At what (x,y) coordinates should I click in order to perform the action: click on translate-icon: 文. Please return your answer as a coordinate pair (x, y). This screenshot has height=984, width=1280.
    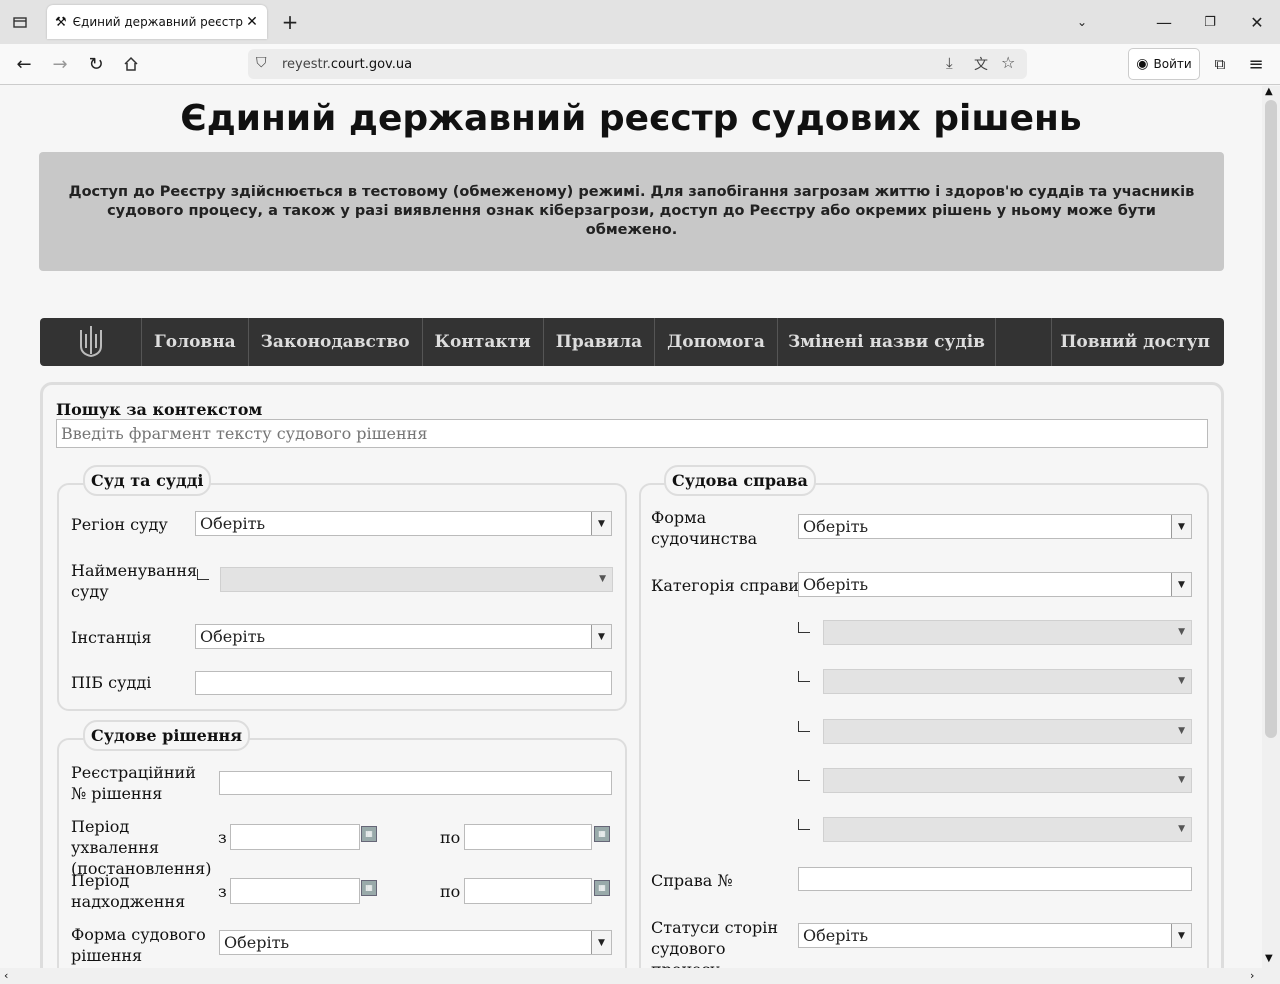
    Looking at the image, I should click on (981, 64).